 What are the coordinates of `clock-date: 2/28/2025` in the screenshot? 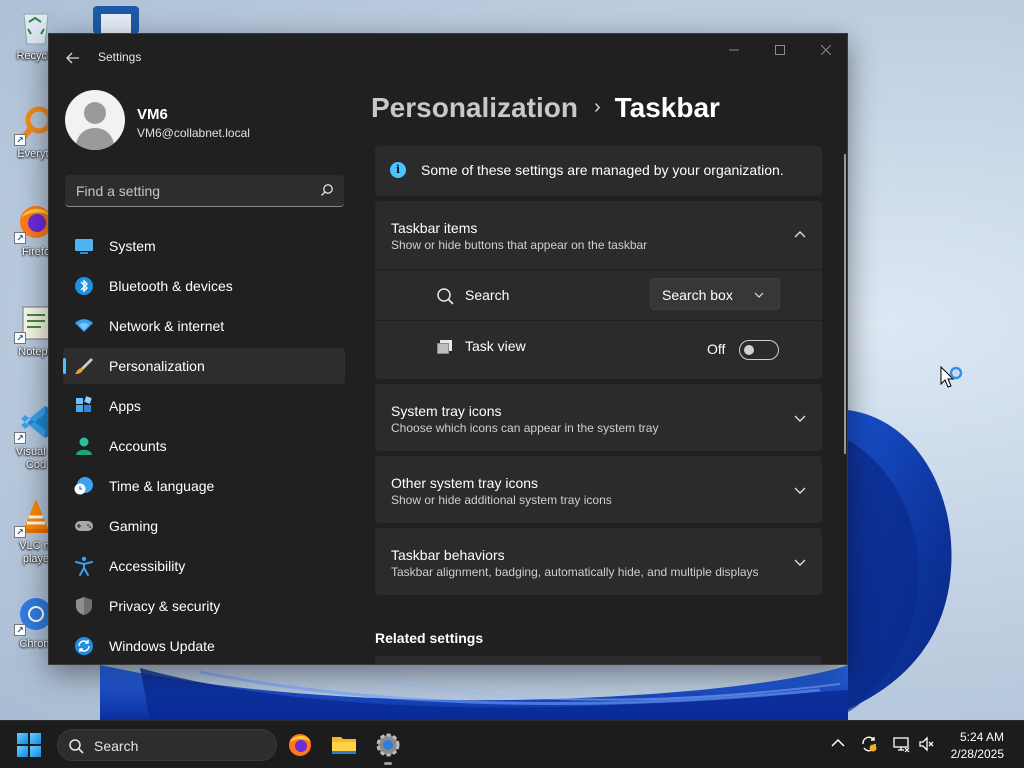 It's located at (972, 754).